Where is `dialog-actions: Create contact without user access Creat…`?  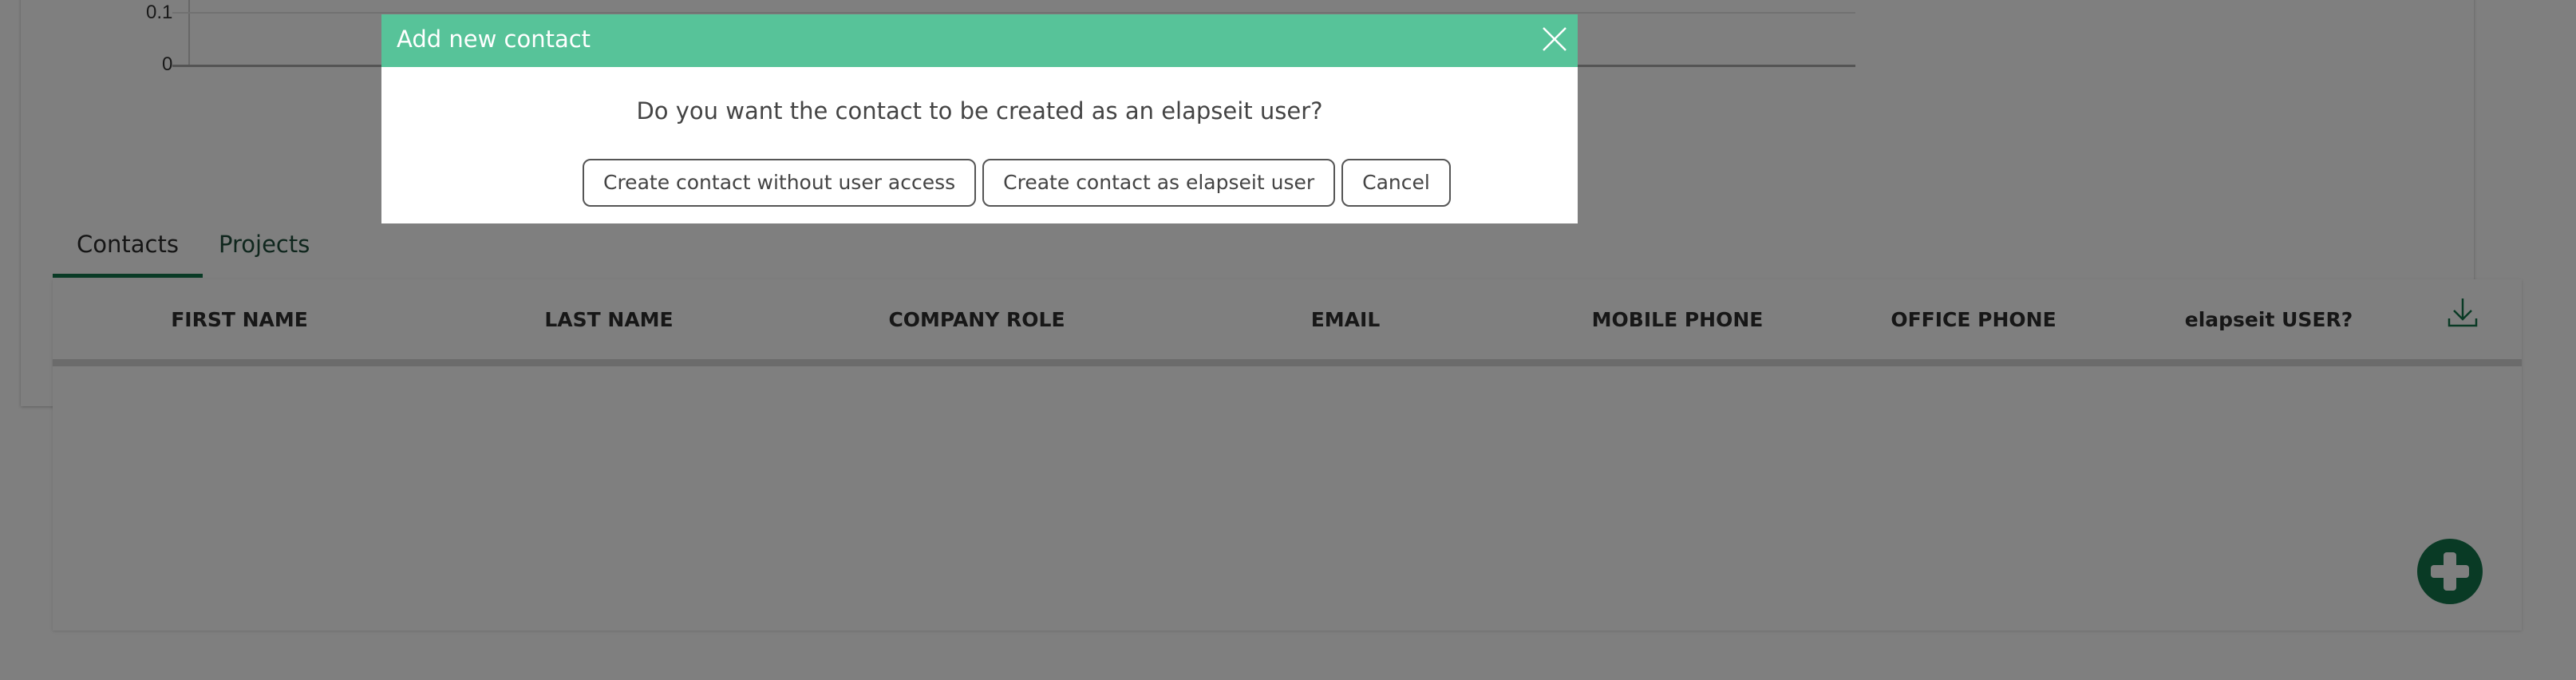 dialog-actions: Create contact without user access Creat… is located at coordinates (1017, 183).